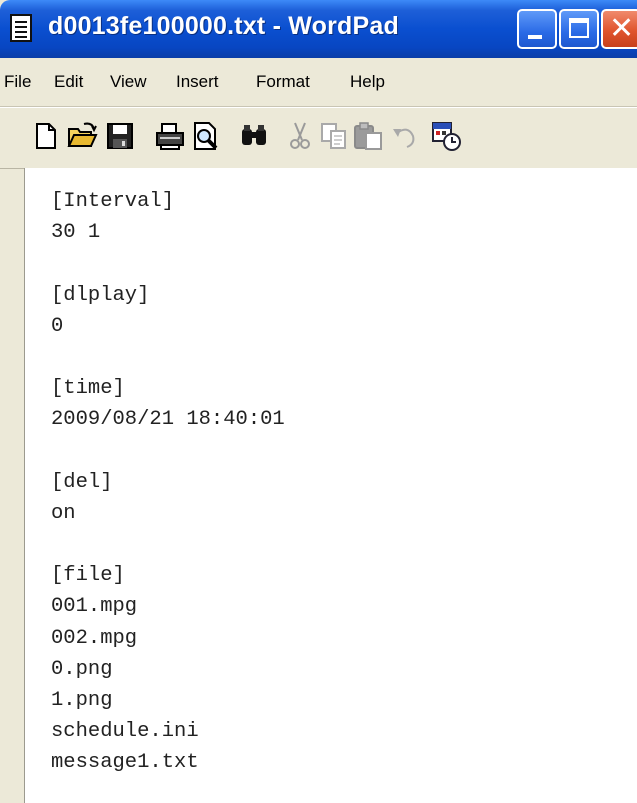 This screenshot has width=637, height=803. I want to click on close-button: ✕, so click(619, 29).